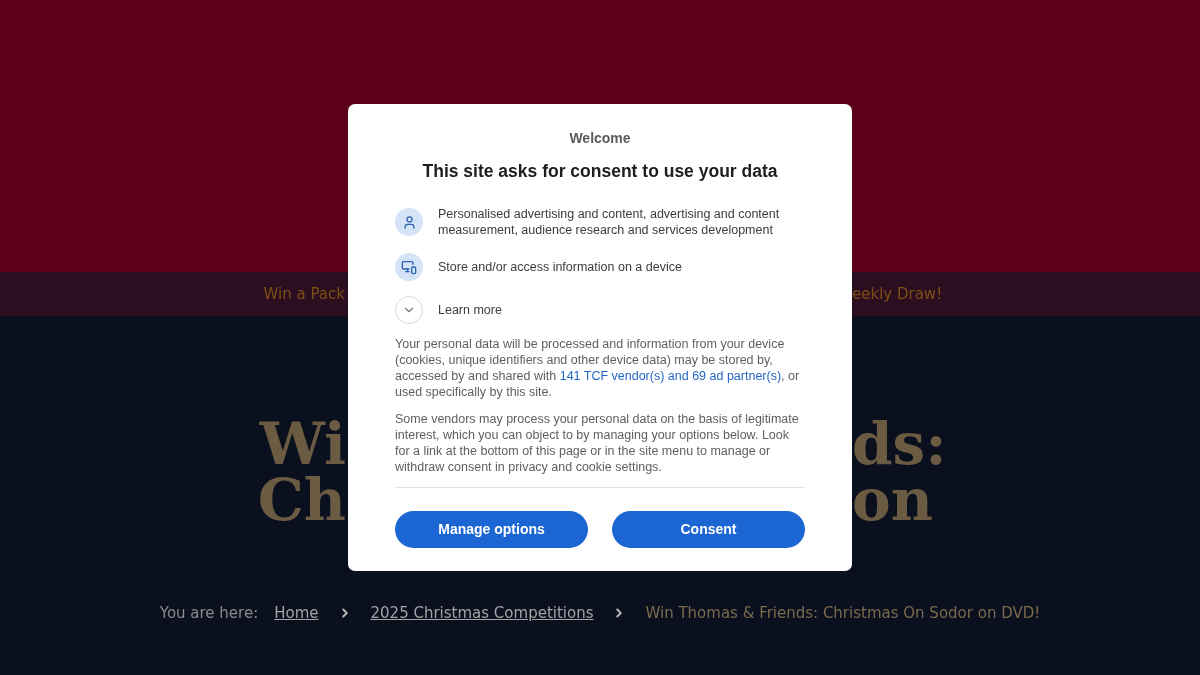 This screenshot has height=675, width=1200. I want to click on data-notice-paragraph: Your personal data will be processed and information from your device (cookies, unique identifiers and other device data) may be stored by, accessed by and shared with 141 TCF vendor(s) and 69 ad partner(s), or used specifically by this site., so click(598, 368).